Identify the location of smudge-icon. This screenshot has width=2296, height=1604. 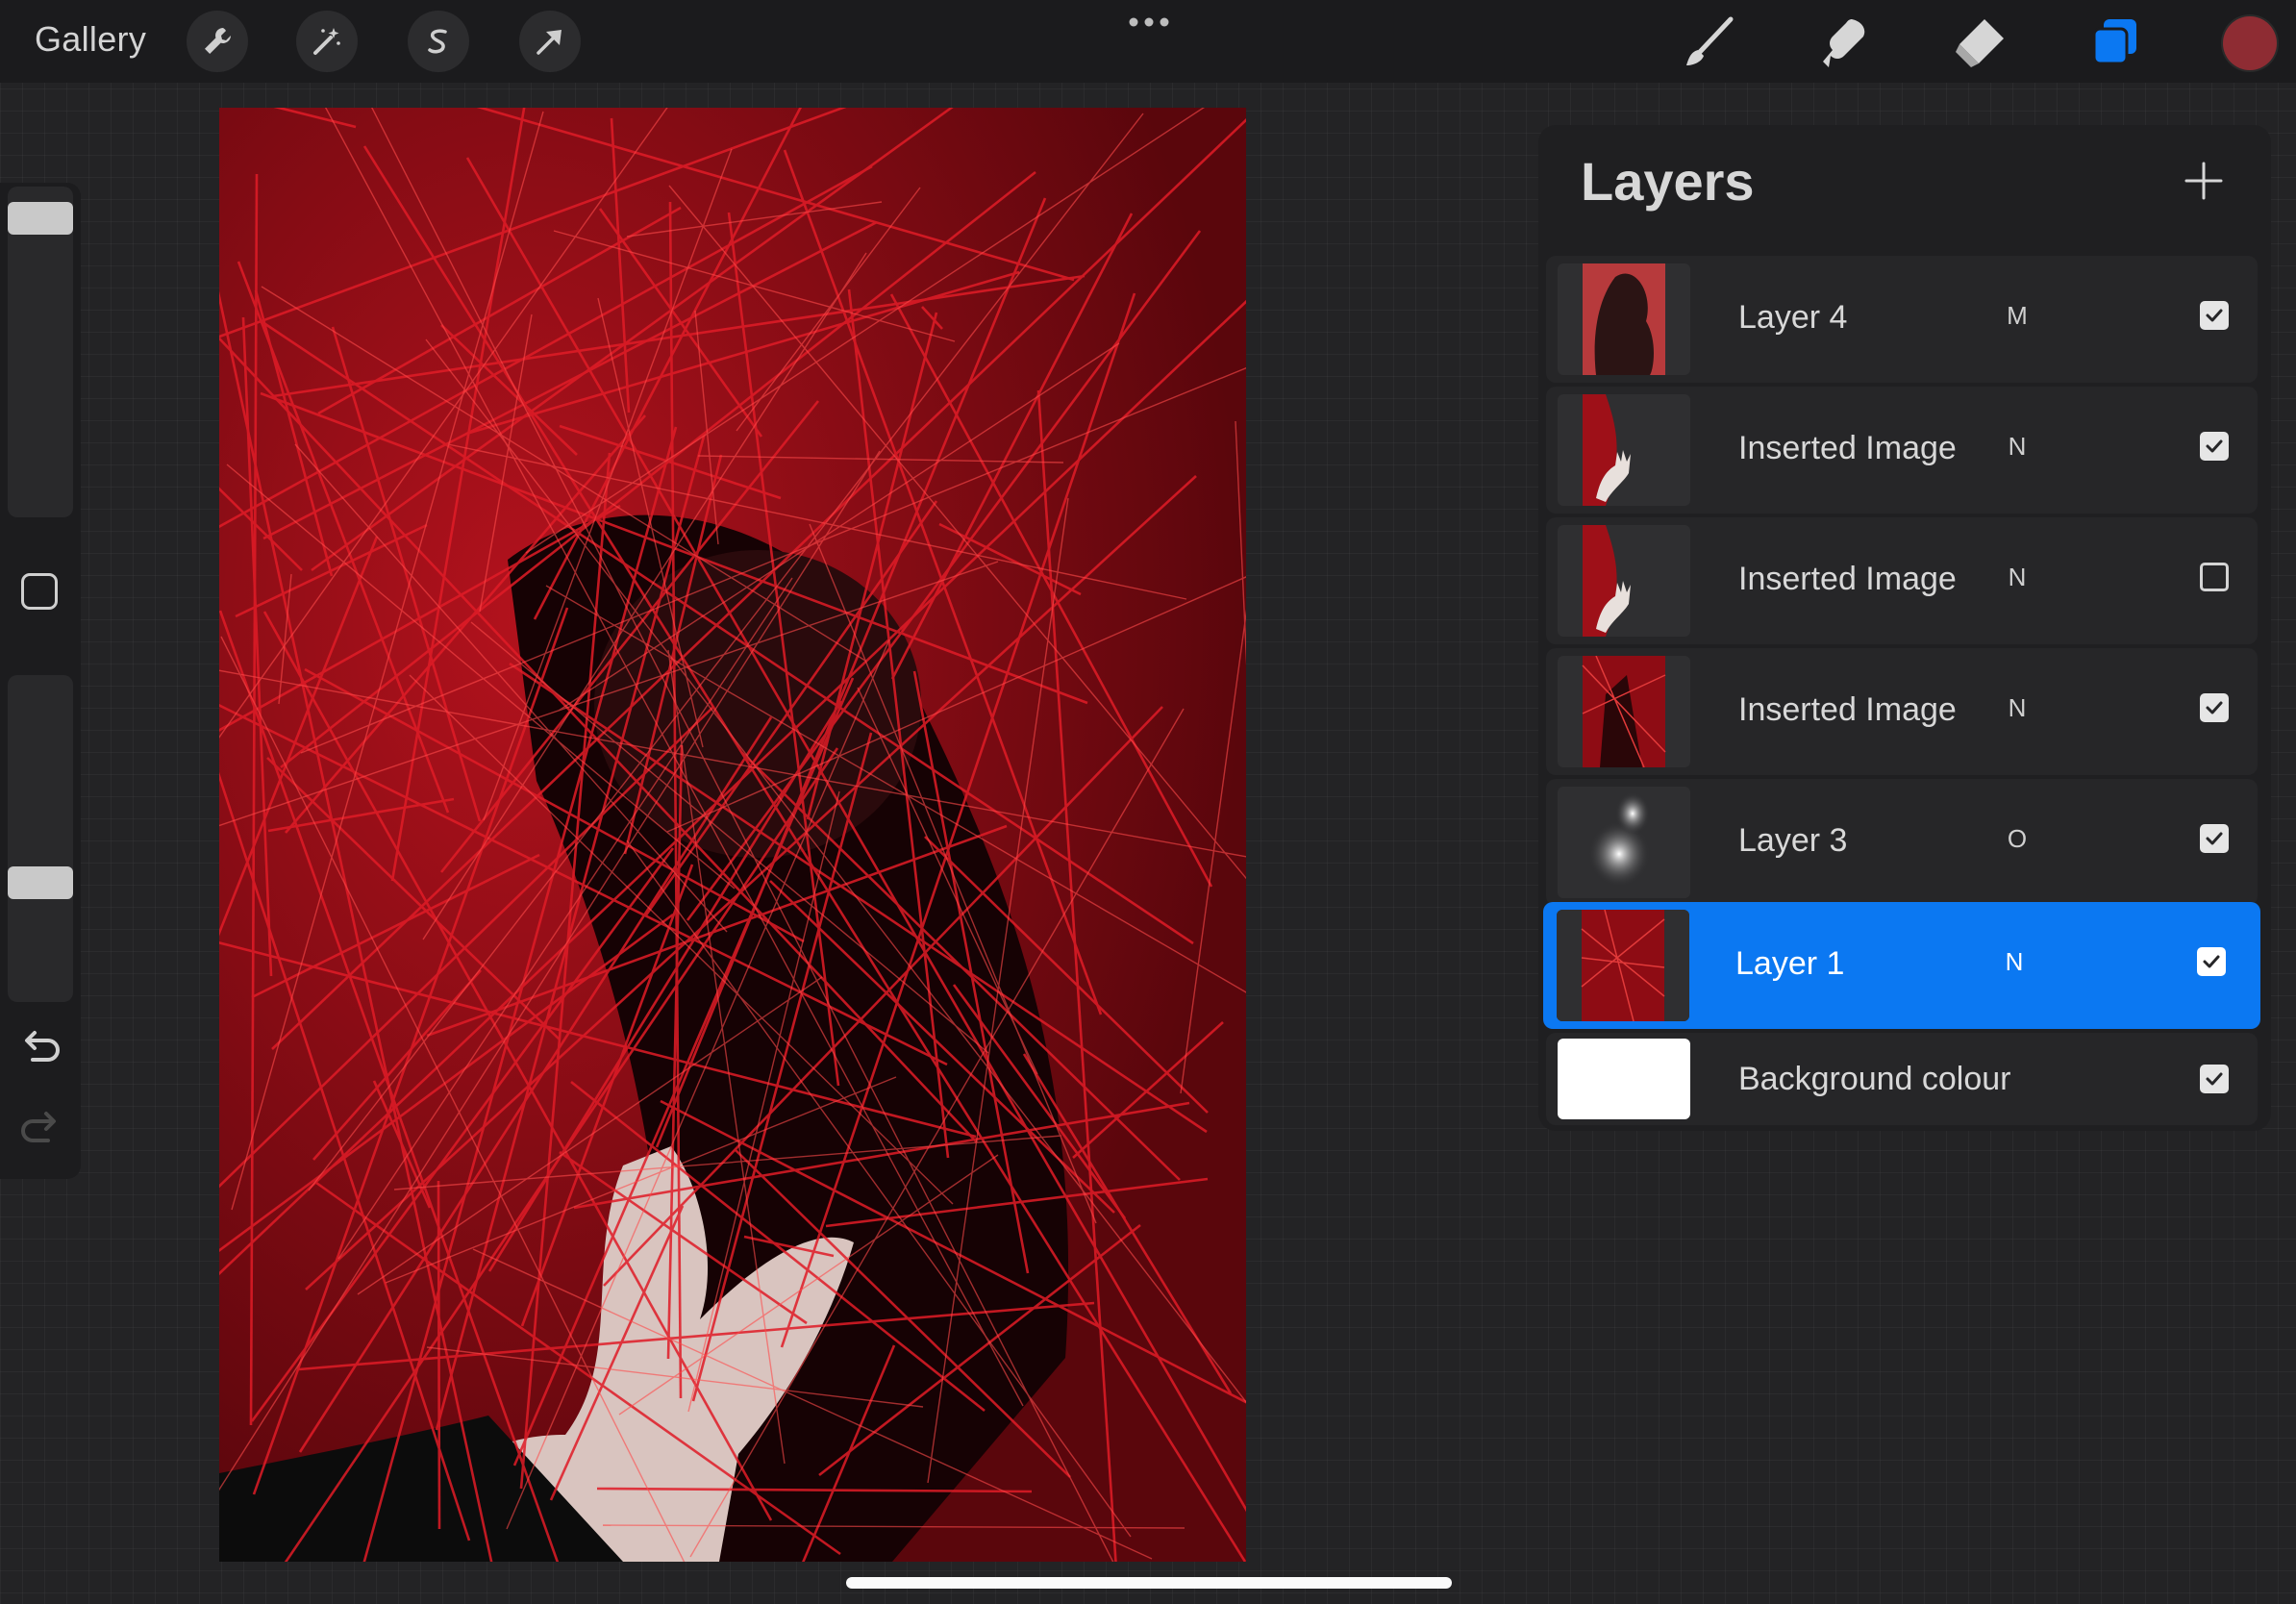
(1844, 42).